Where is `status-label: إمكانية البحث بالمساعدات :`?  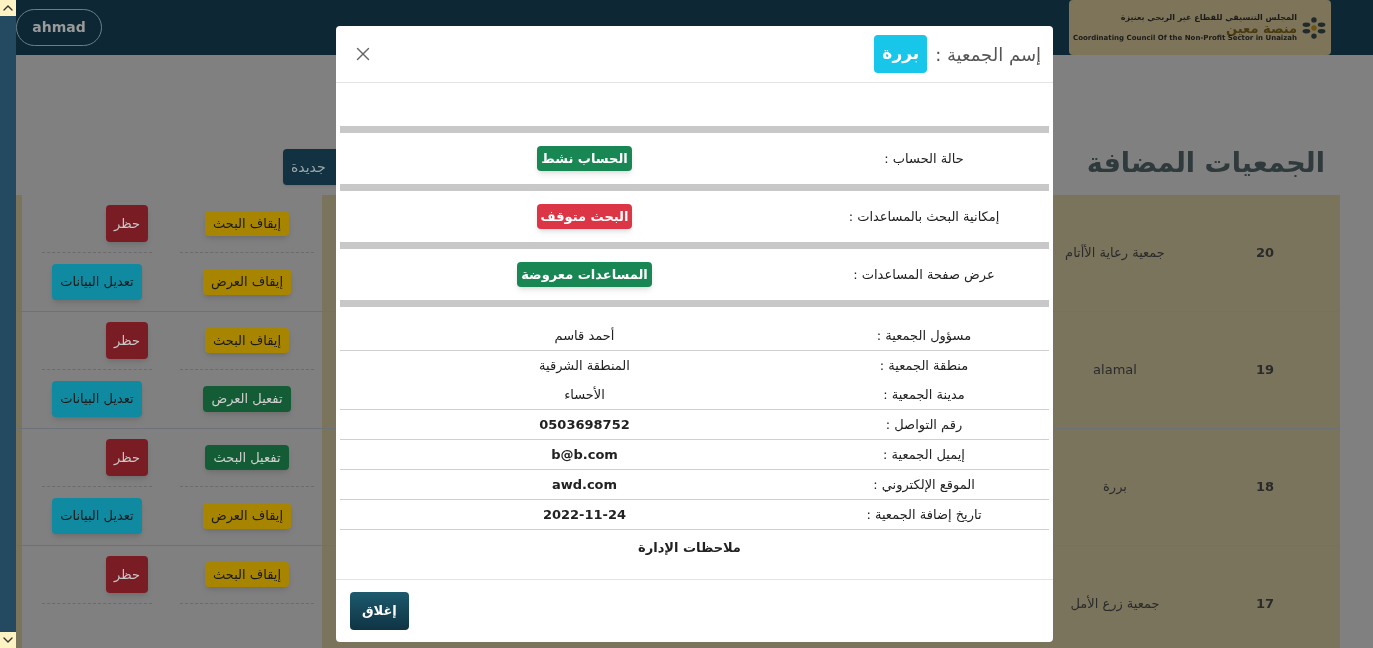 status-label: إمكانية البحث بالمساعدات : is located at coordinates (924, 216).